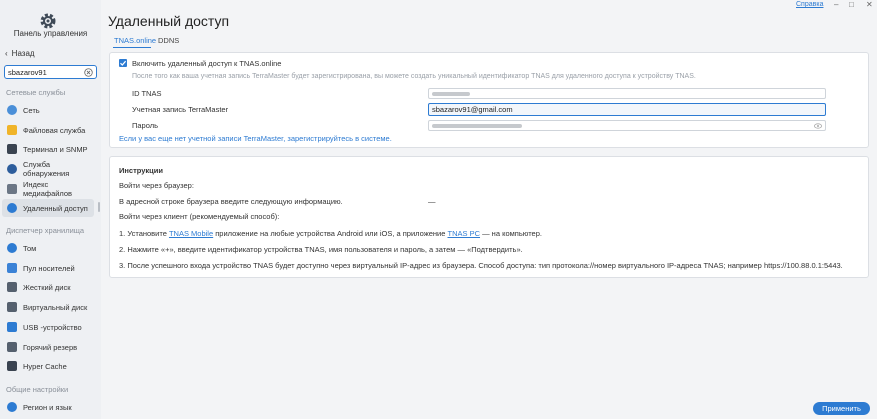 This screenshot has width=877, height=419. What do you see at coordinates (12, 130) in the screenshot?
I see `folder-icon` at bounding box center [12, 130].